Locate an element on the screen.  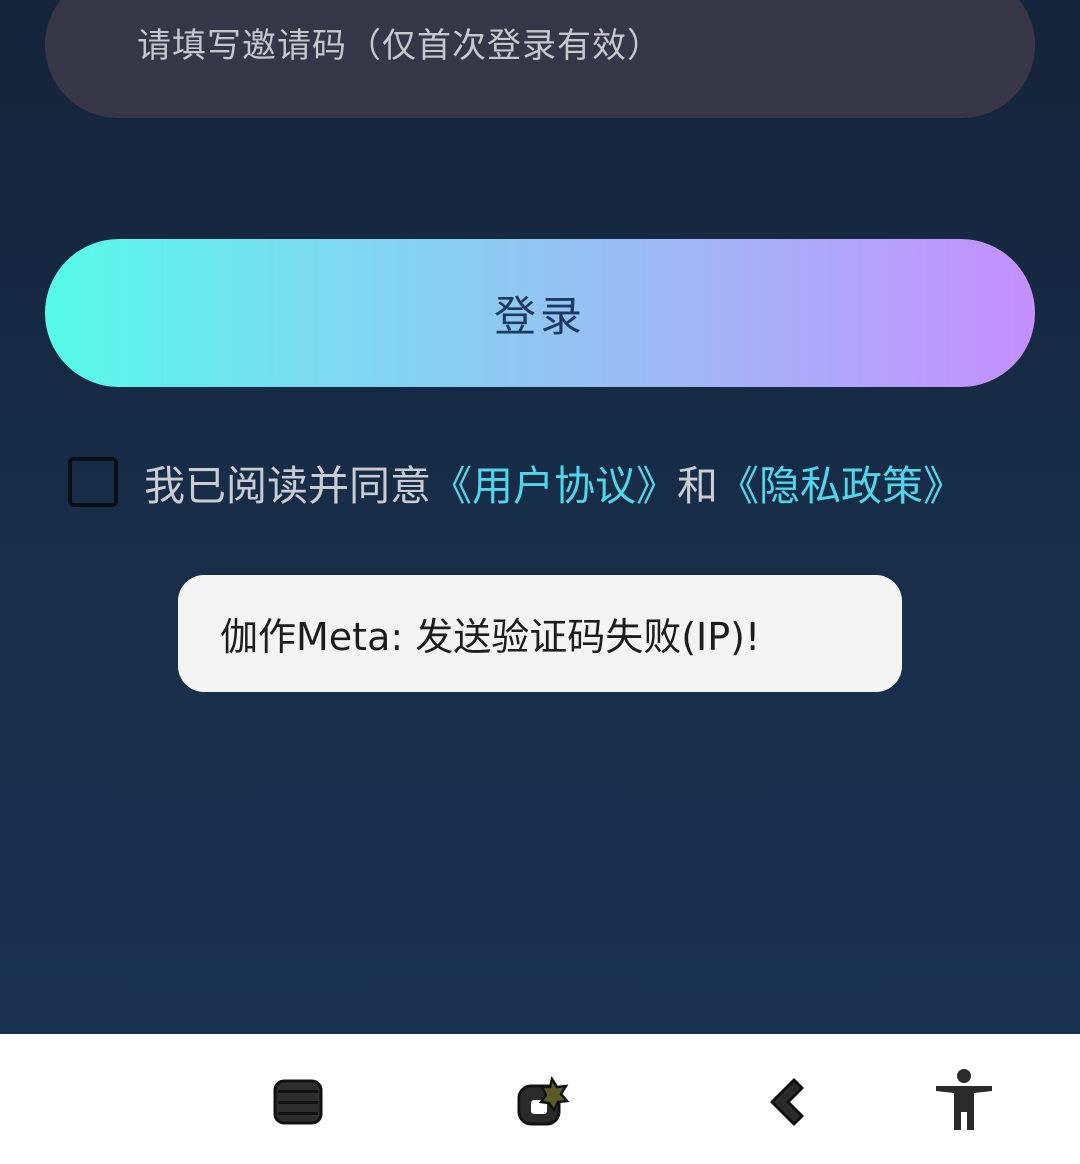
agreement-row: 我已阅读并同意 《用户协议》 和 《隐私政策》 is located at coordinates (516, 482).